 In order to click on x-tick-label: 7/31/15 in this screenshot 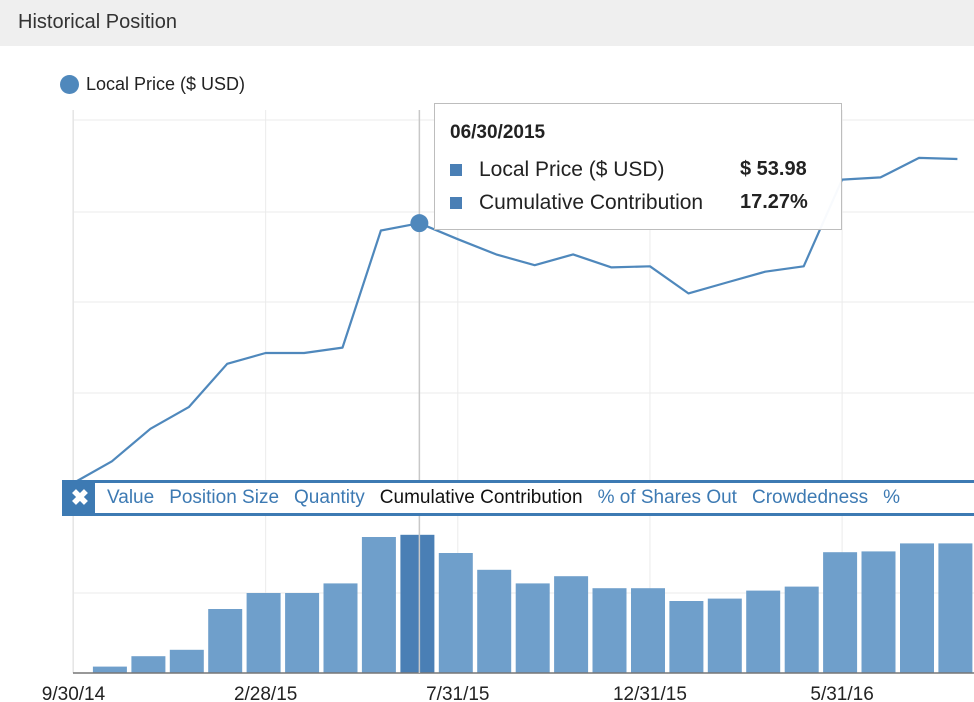, I will do `click(457, 693)`.